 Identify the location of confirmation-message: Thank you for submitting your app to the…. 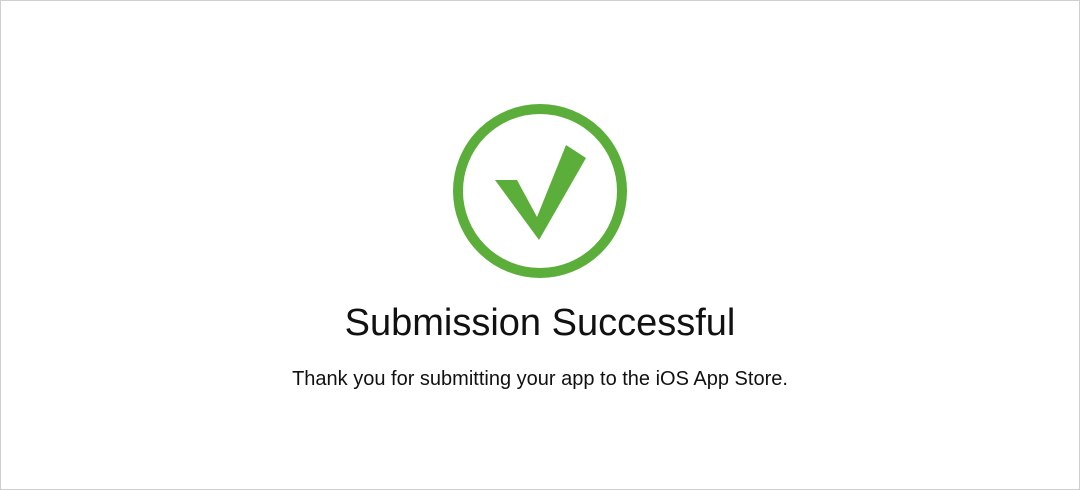
(540, 379).